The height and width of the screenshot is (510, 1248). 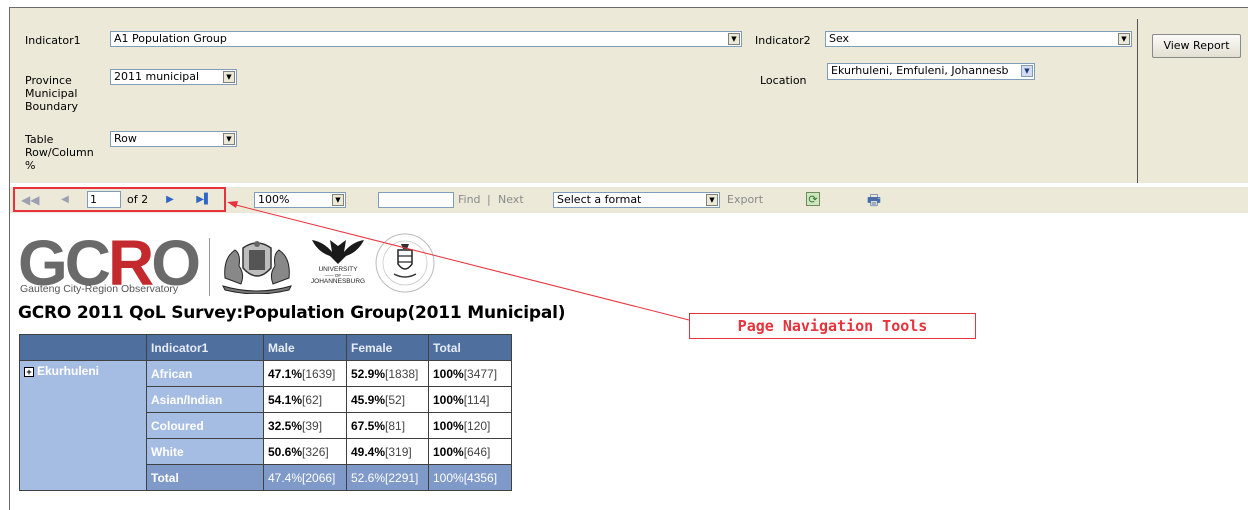 What do you see at coordinates (300, 200) in the screenshot?
I see `zoom-select: 100% ▼` at bounding box center [300, 200].